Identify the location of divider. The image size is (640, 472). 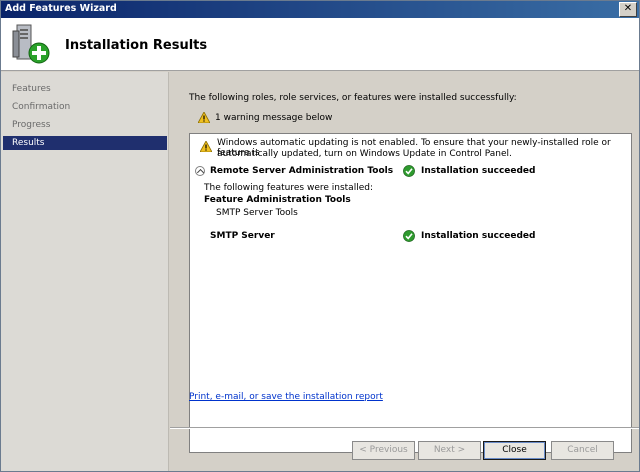
(404, 428).